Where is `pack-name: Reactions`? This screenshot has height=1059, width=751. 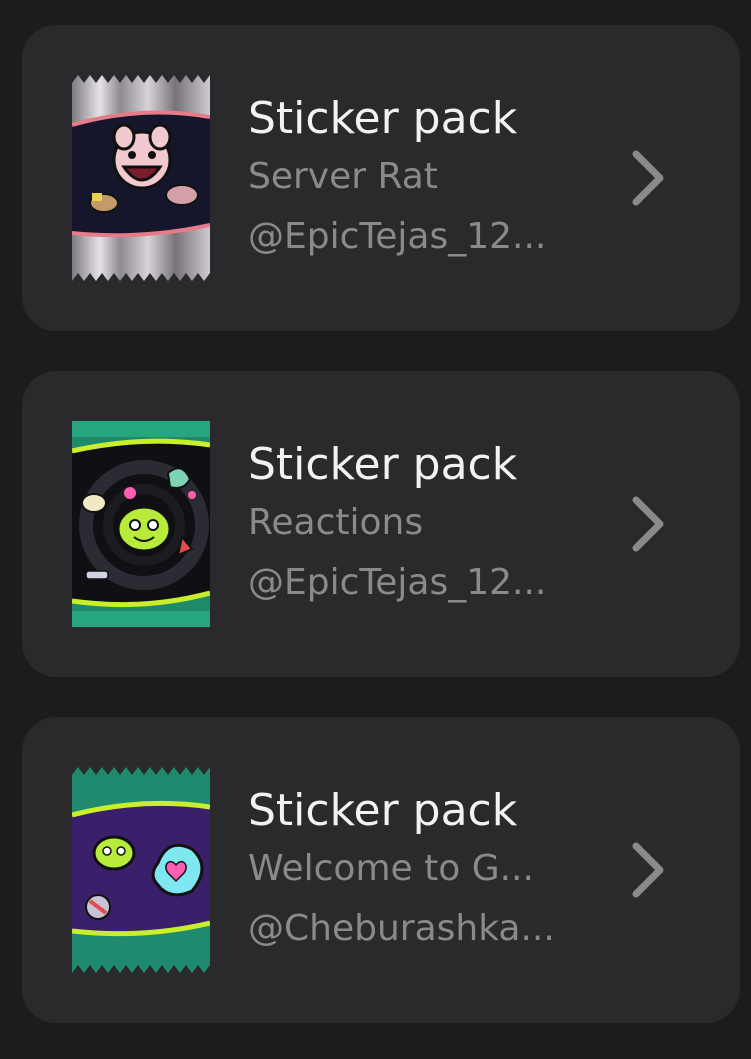 pack-name: Reactions is located at coordinates (336, 522).